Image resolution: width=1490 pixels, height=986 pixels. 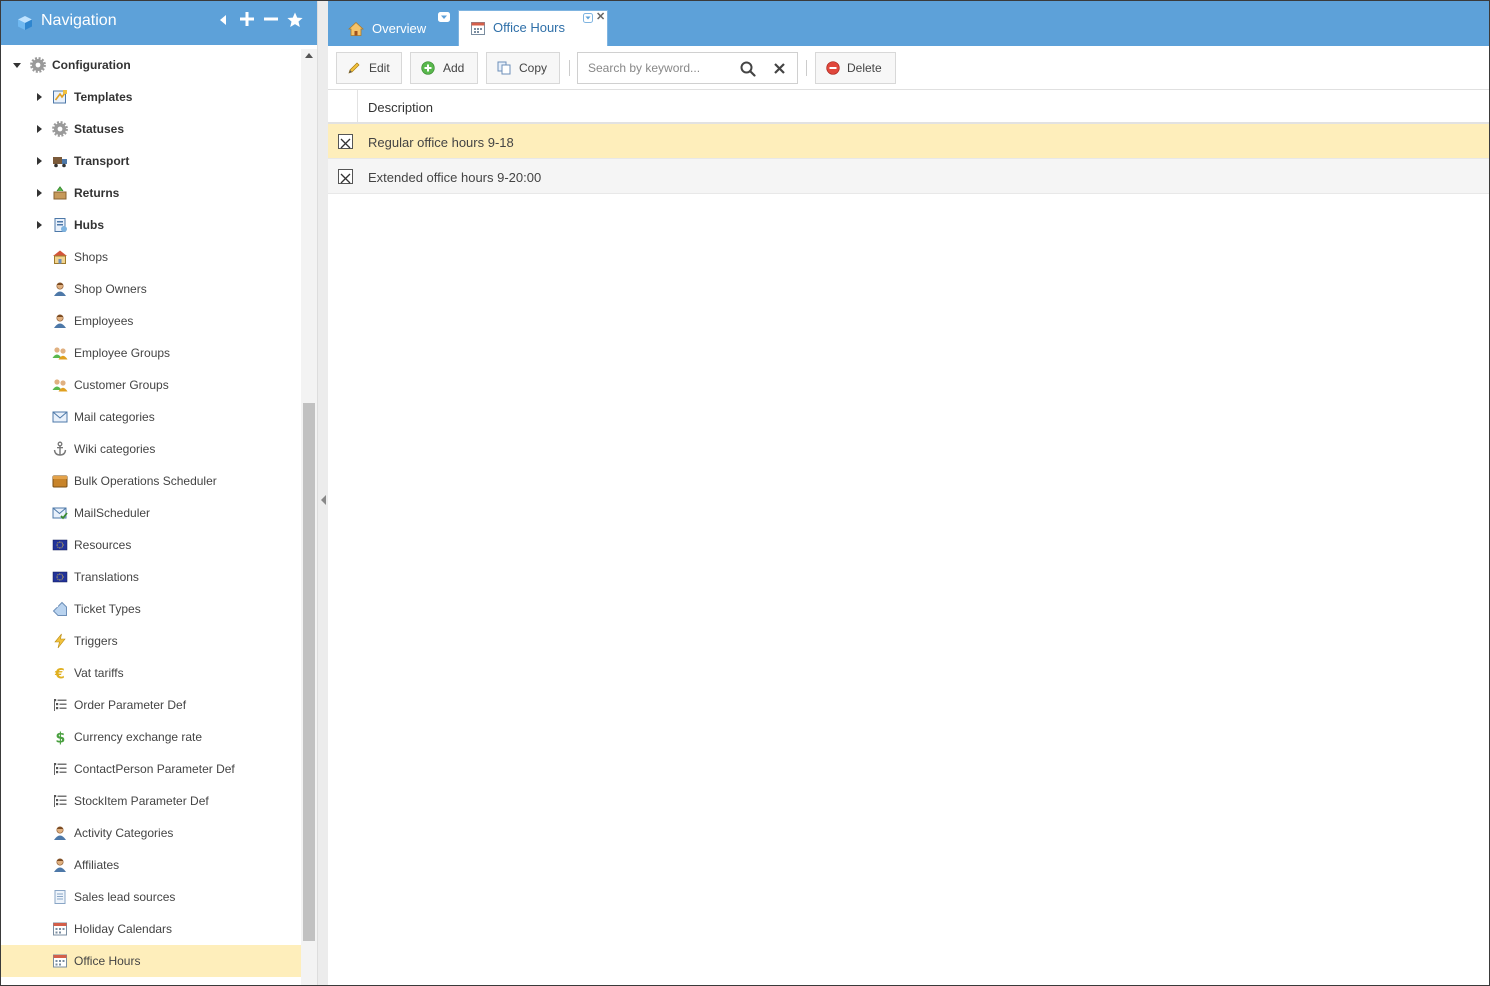 I want to click on nav-item-label: Shops, so click(x=91, y=257).